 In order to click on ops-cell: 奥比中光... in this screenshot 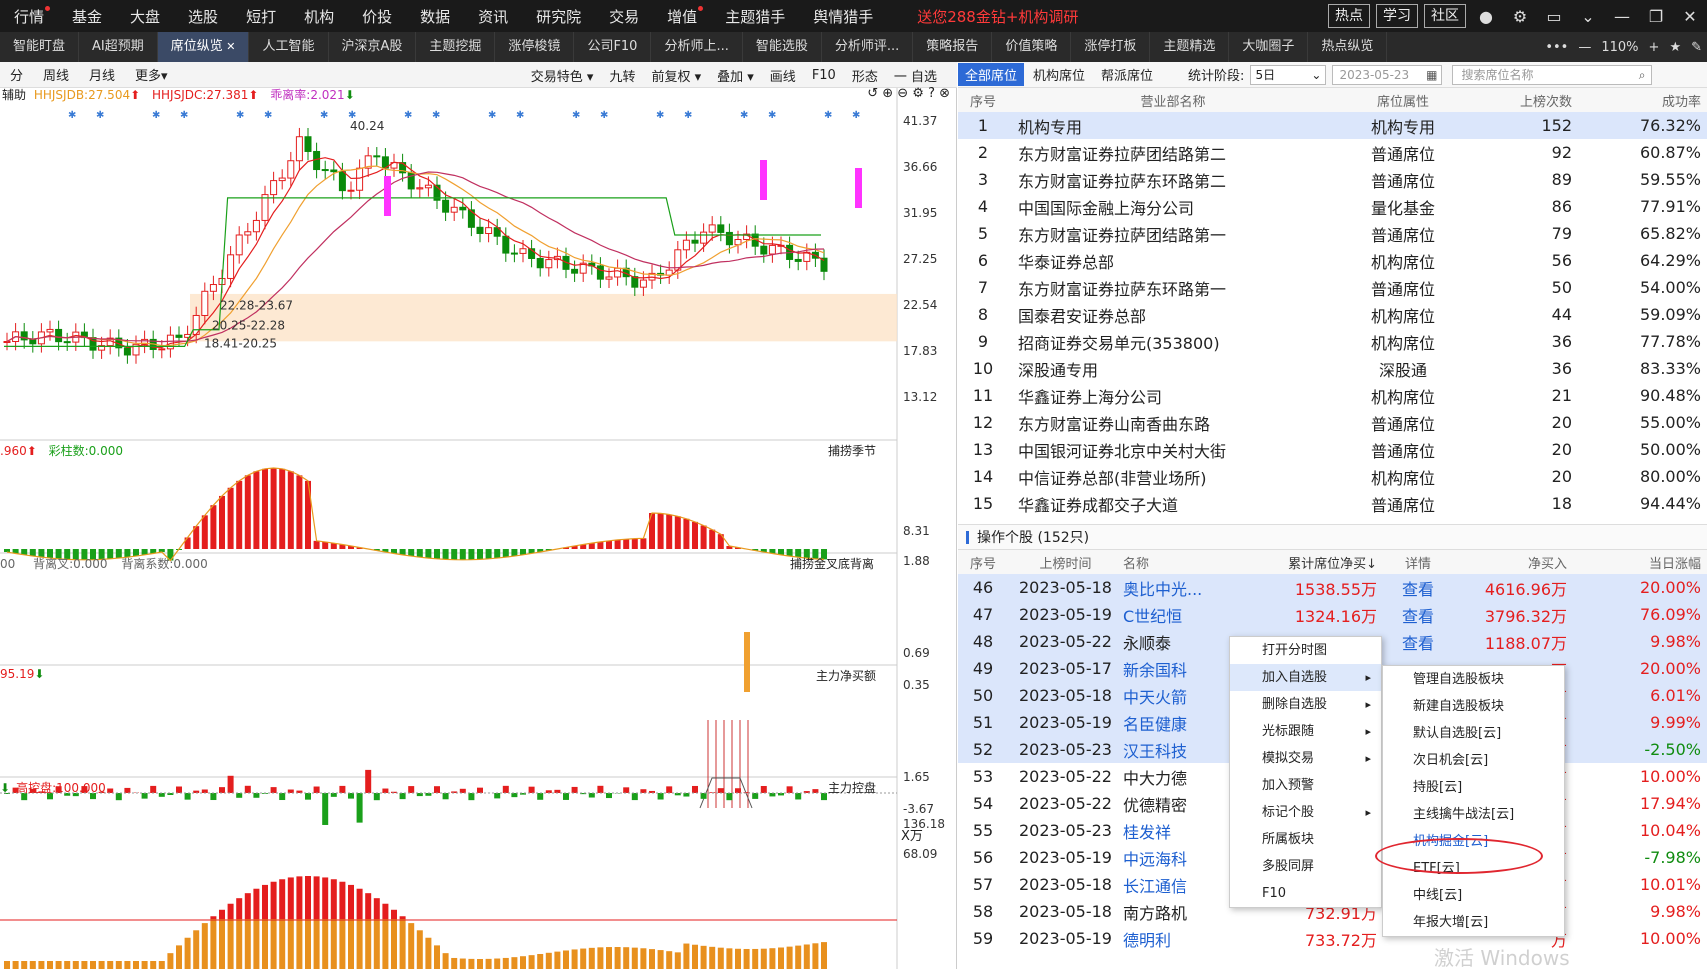, I will do `click(1198, 587)`.